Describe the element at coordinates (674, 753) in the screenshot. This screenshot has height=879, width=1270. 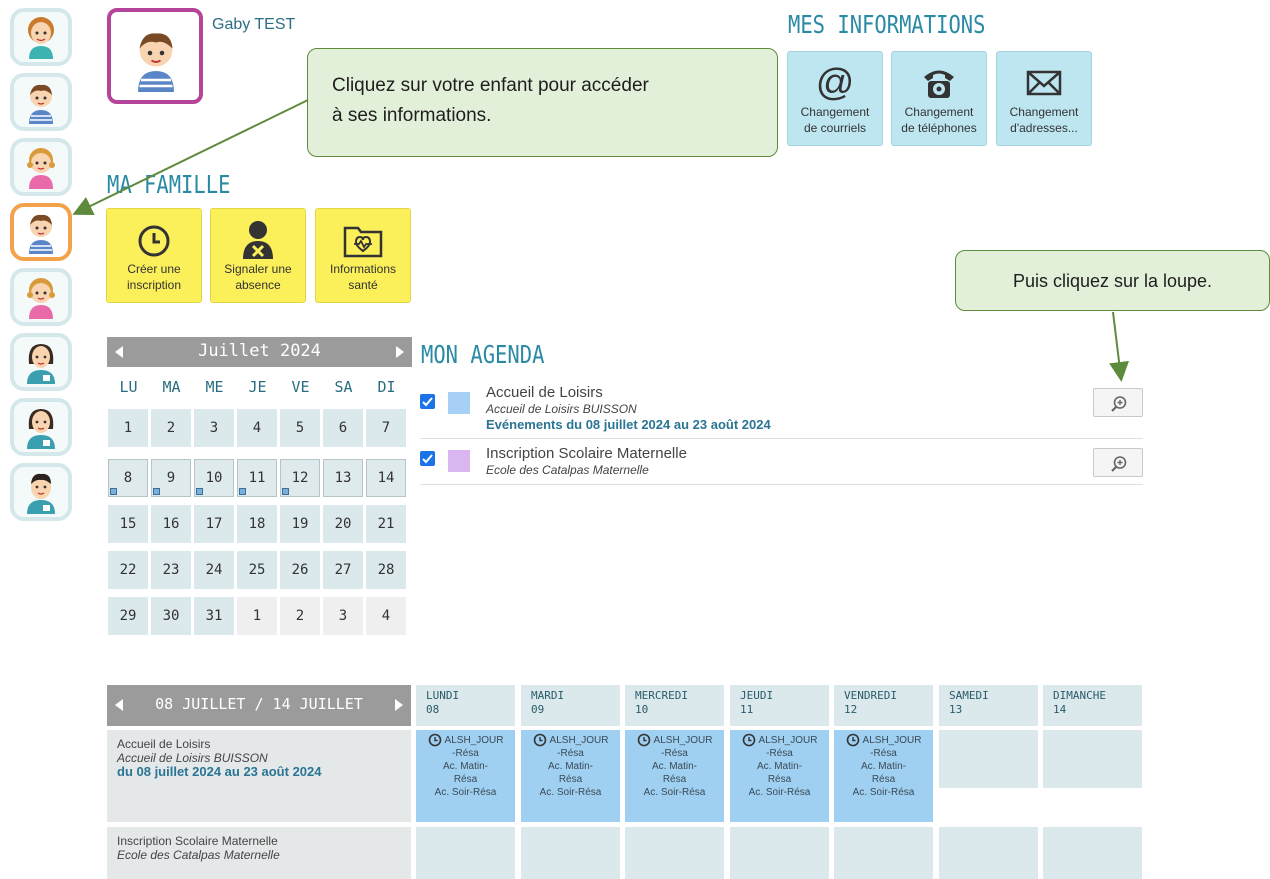
I see `event-line: -Résa` at that location.